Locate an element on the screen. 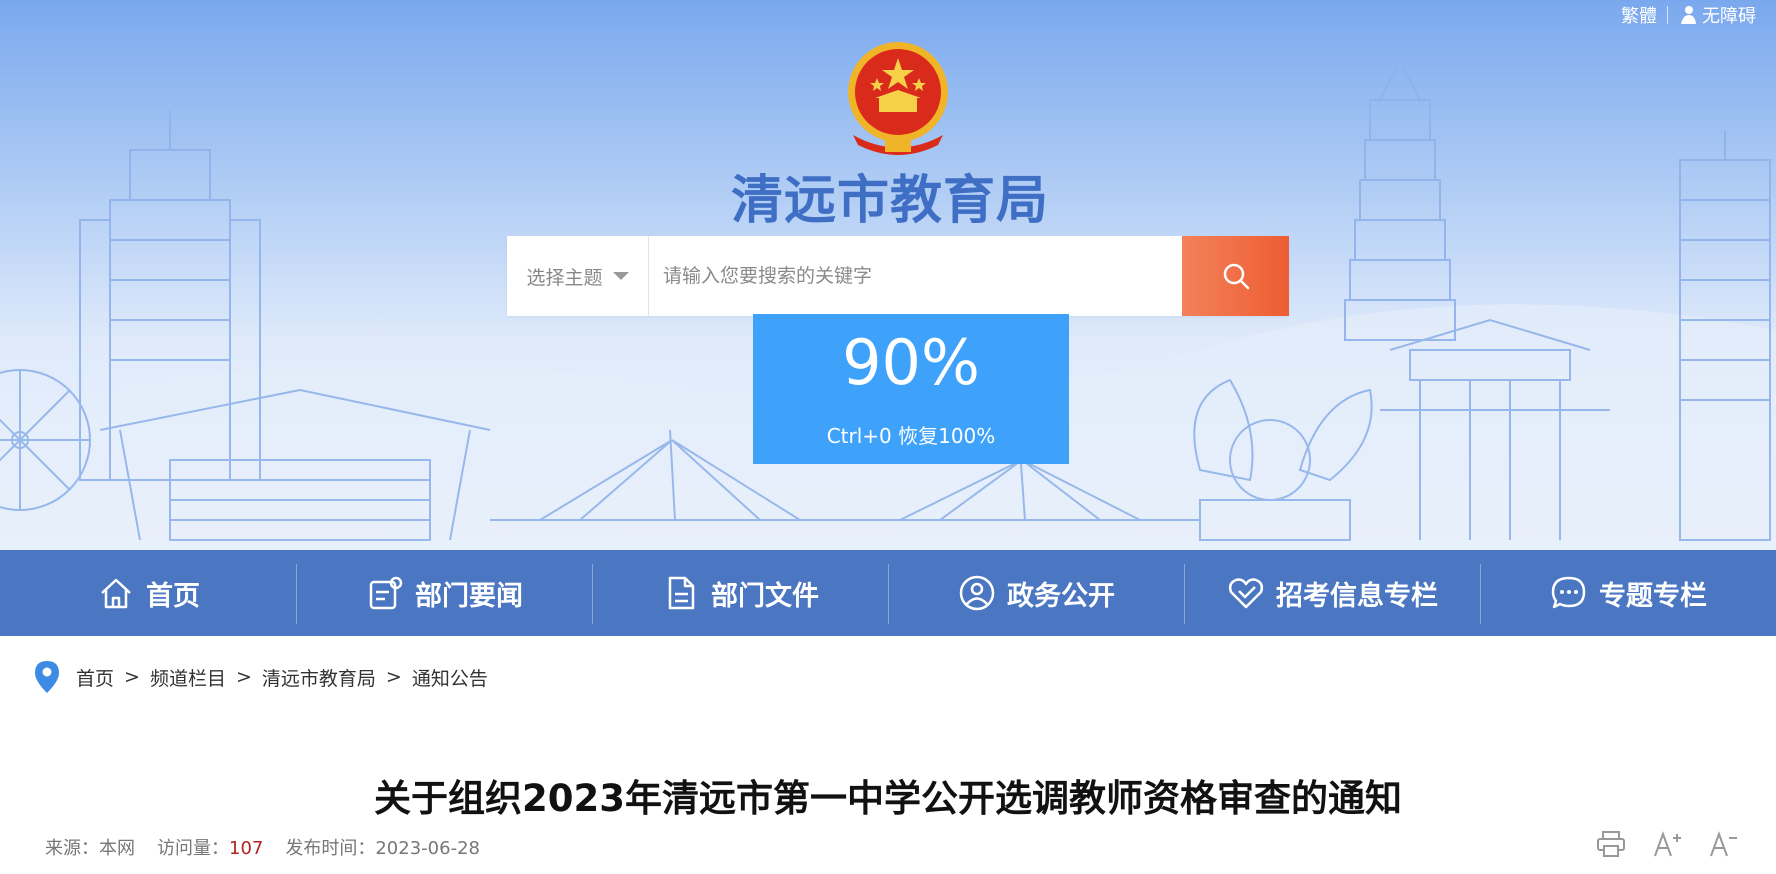 The height and width of the screenshot is (874, 1776). print-button is located at coordinates (1611, 844).